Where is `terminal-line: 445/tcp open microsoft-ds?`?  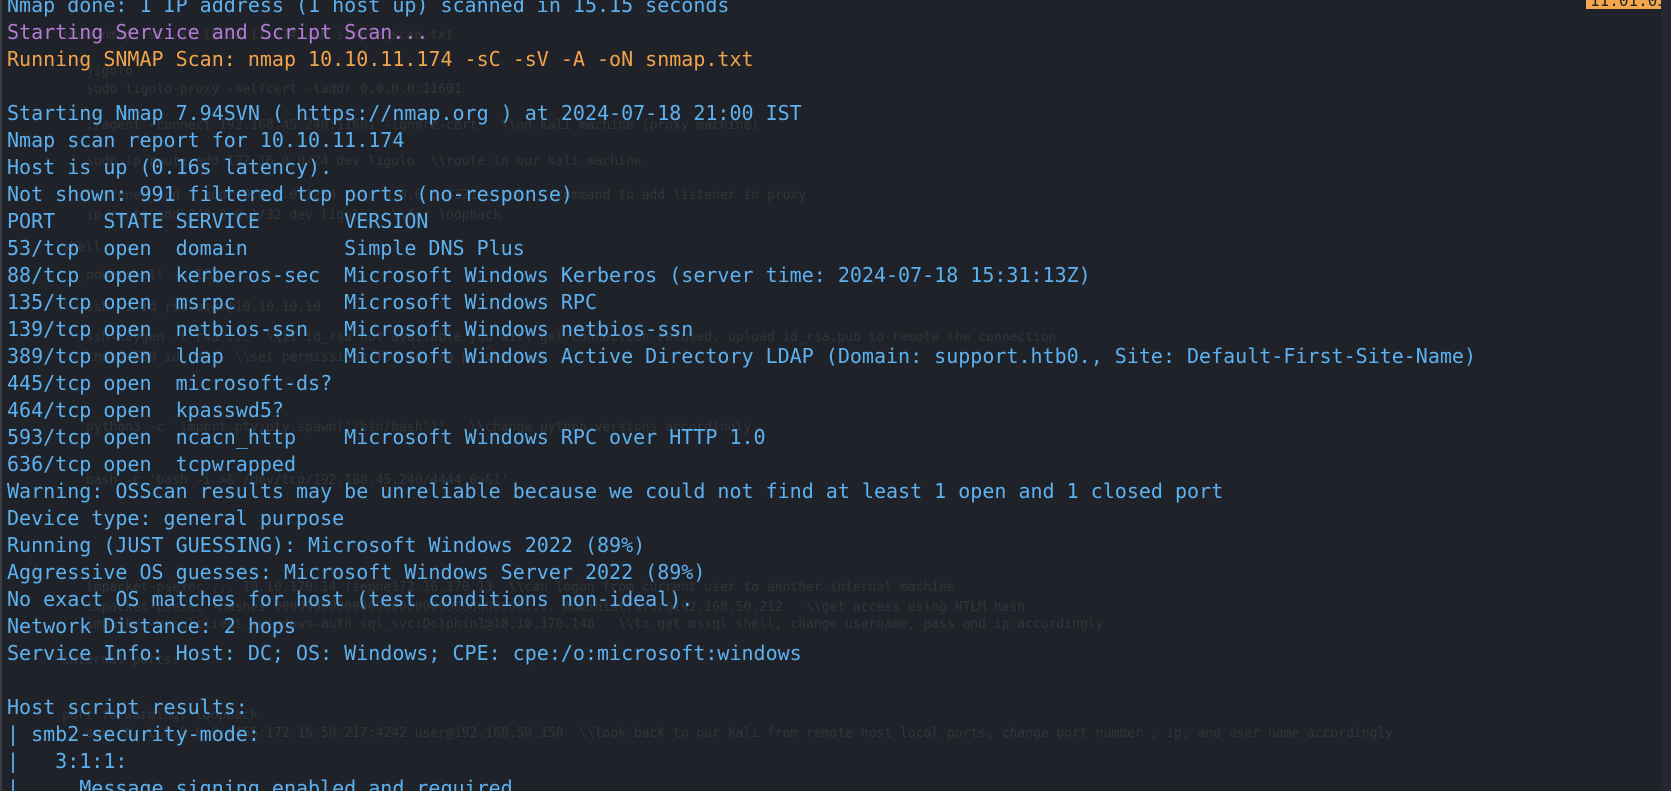
terminal-line: 445/tcp open microsoft-ds? is located at coordinates (170, 383).